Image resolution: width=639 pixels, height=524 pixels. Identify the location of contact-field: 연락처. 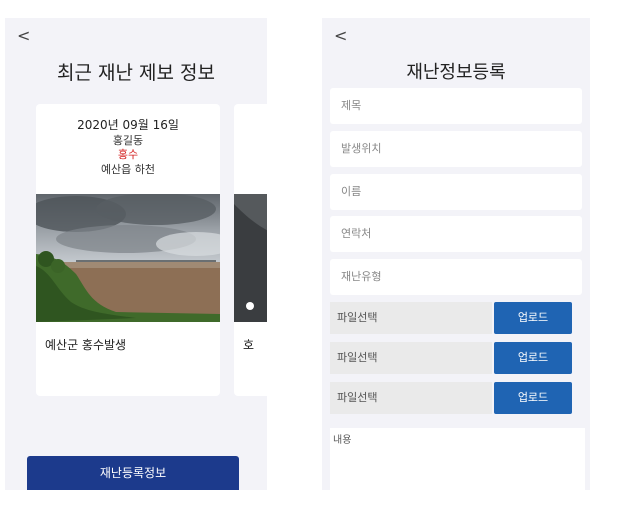
(456, 234).